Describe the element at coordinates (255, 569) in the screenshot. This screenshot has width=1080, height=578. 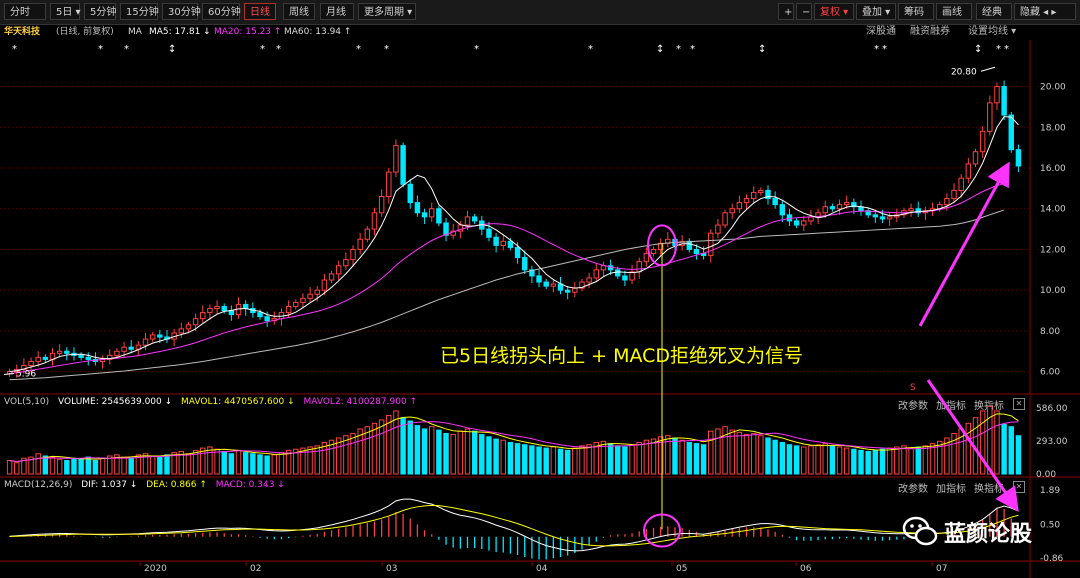
I see `x-tick-label: 02` at that location.